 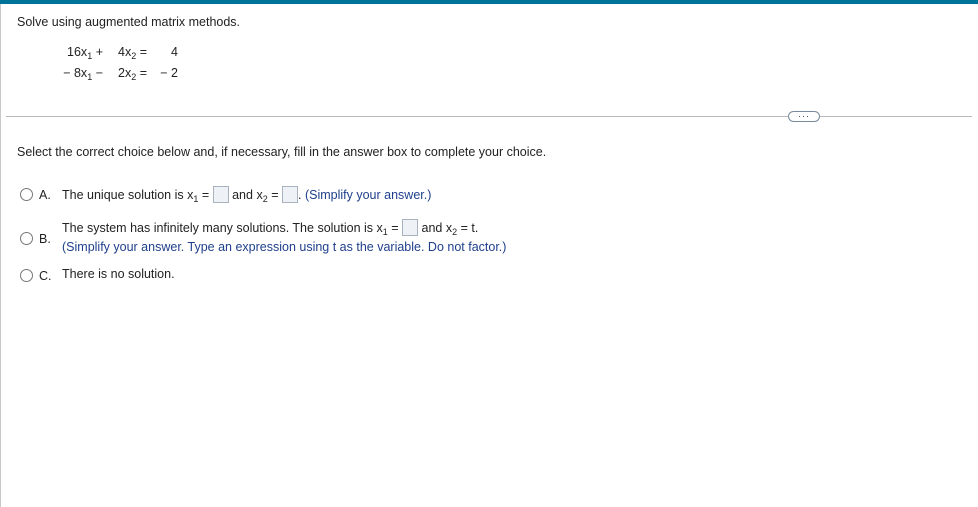 I want to click on choice-a-period: ., so click(x=299, y=195).